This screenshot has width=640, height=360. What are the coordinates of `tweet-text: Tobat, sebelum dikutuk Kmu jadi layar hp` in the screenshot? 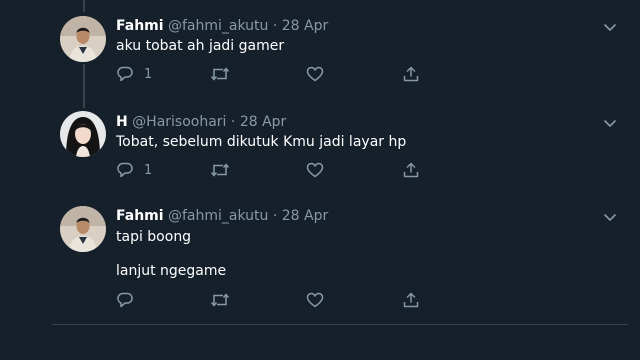 It's located at (261, 142).